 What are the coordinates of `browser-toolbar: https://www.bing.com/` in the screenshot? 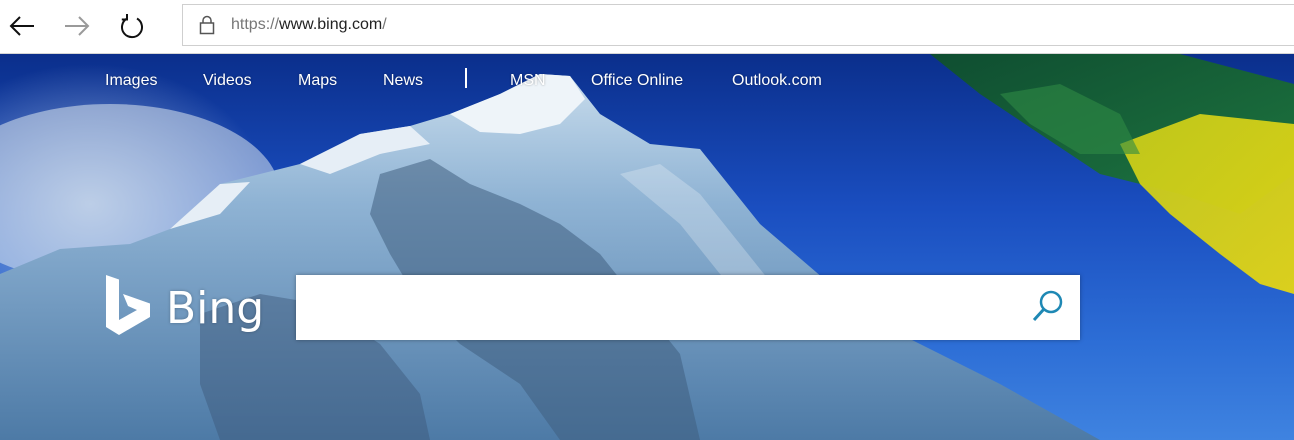 It's located at (647, 27).